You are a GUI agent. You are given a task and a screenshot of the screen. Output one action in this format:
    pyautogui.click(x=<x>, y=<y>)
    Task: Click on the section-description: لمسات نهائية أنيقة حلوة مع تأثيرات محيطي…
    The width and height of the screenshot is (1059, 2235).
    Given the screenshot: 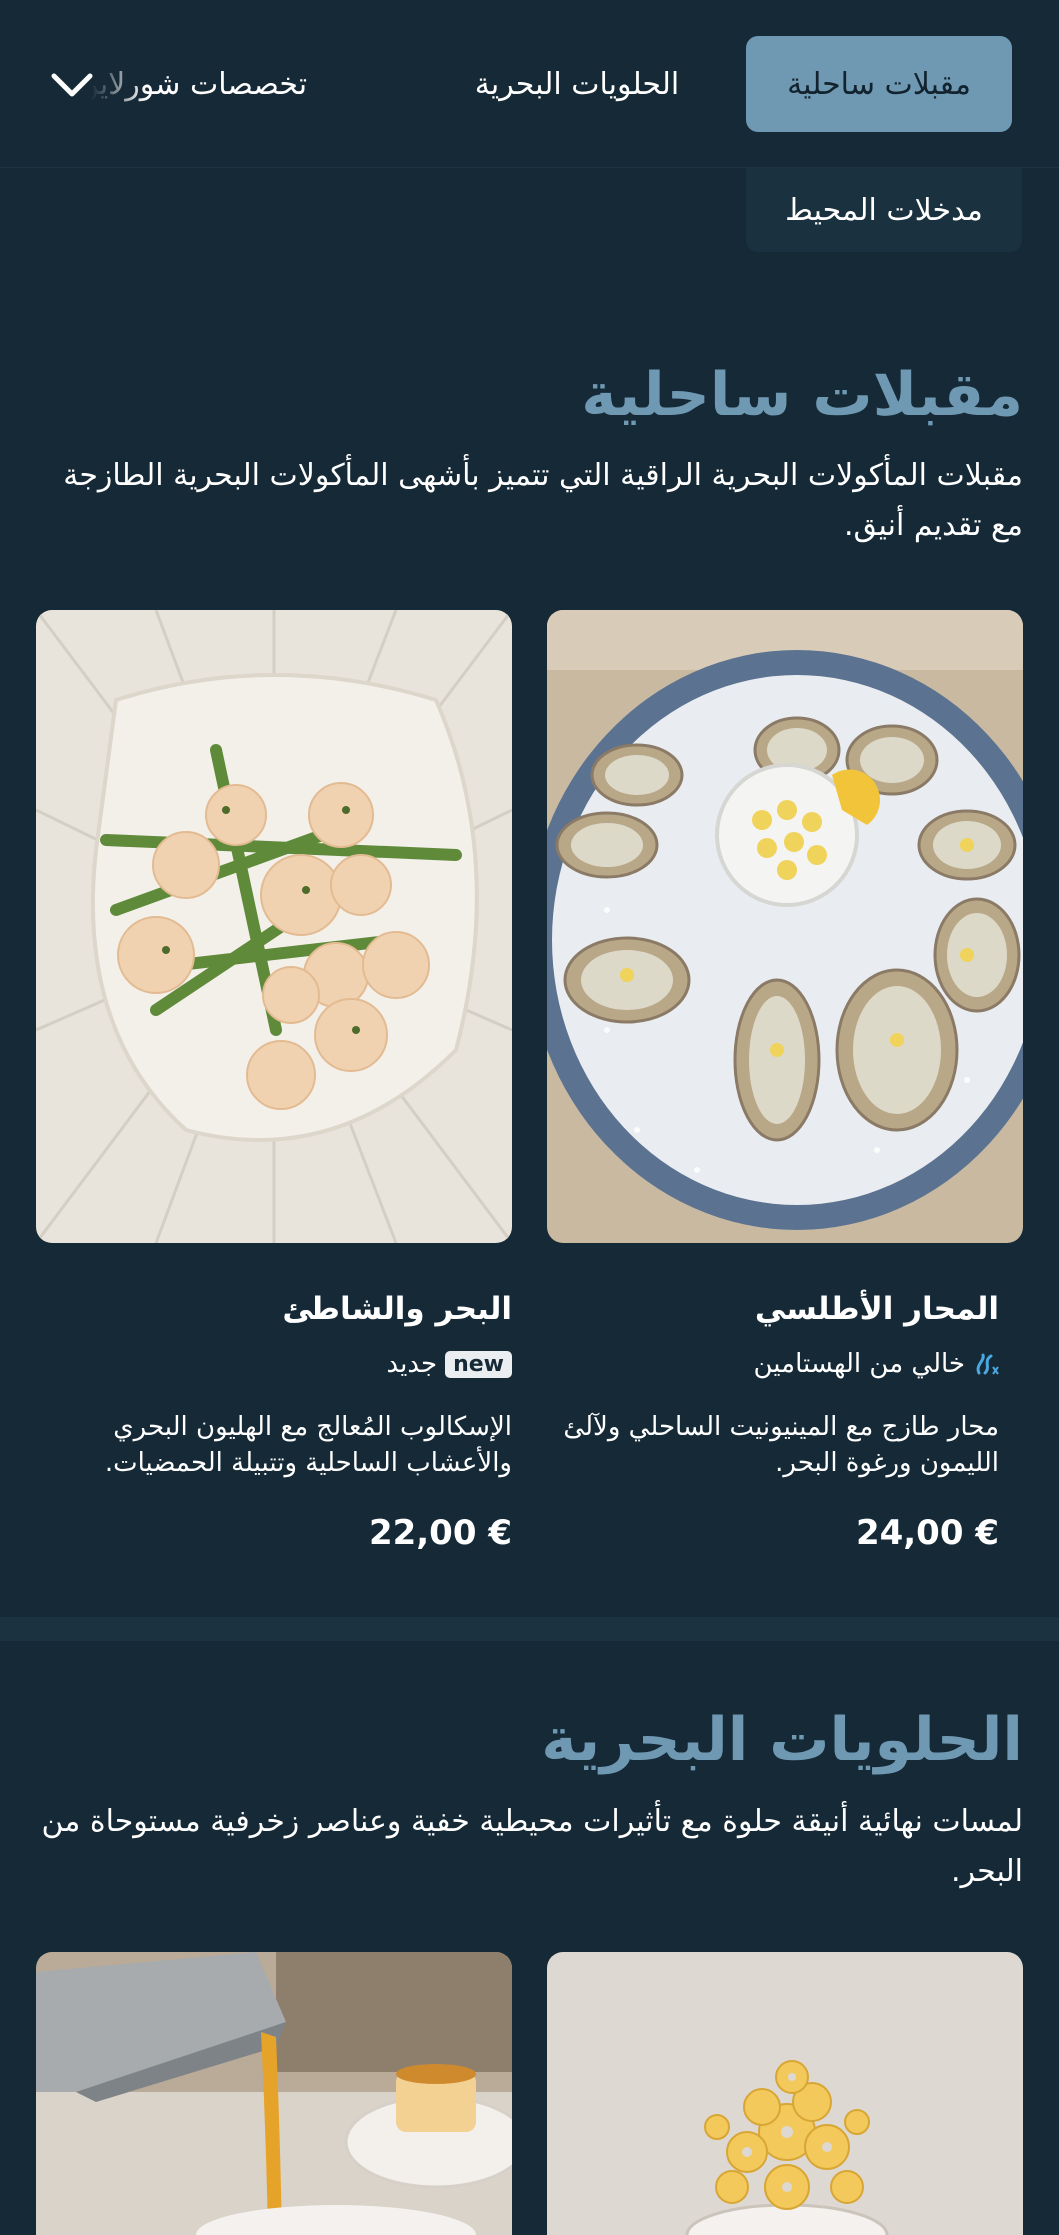 What is the action you would take?
    pyautogui.click(x=532, y=1846)
    